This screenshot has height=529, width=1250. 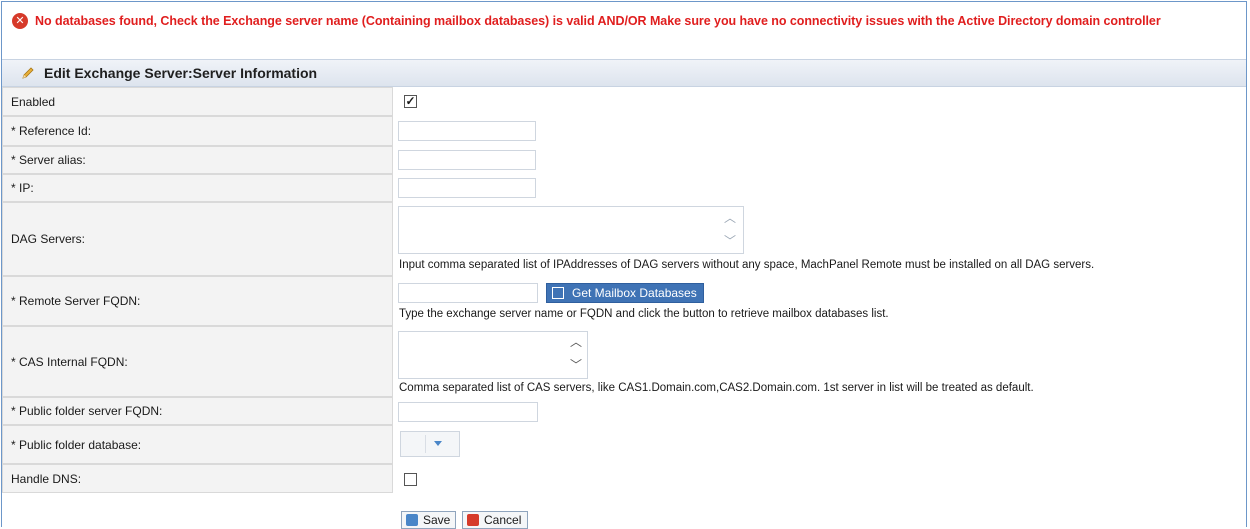 I want to click on server-alias-label: * Server alias:, so click(x=48, y=160).